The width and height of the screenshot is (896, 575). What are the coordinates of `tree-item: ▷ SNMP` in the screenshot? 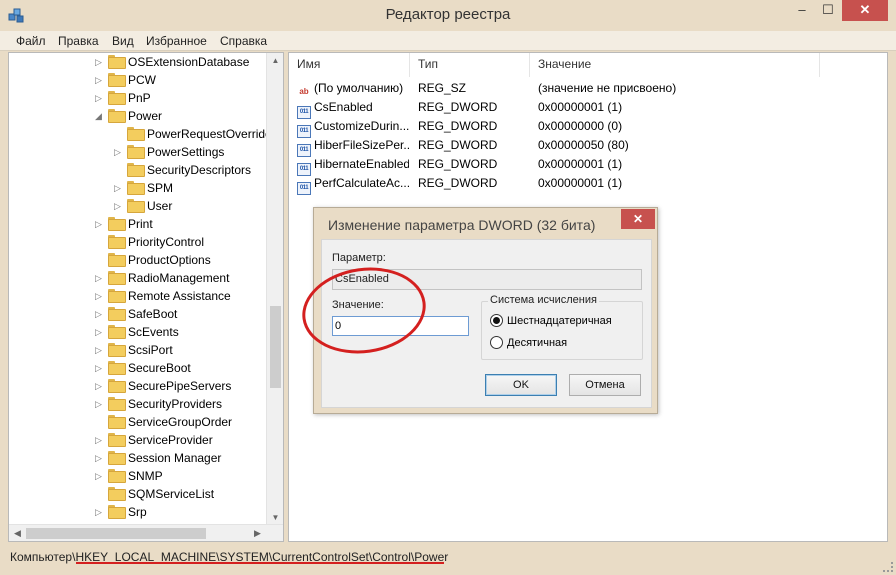 It's located at (129, 476).